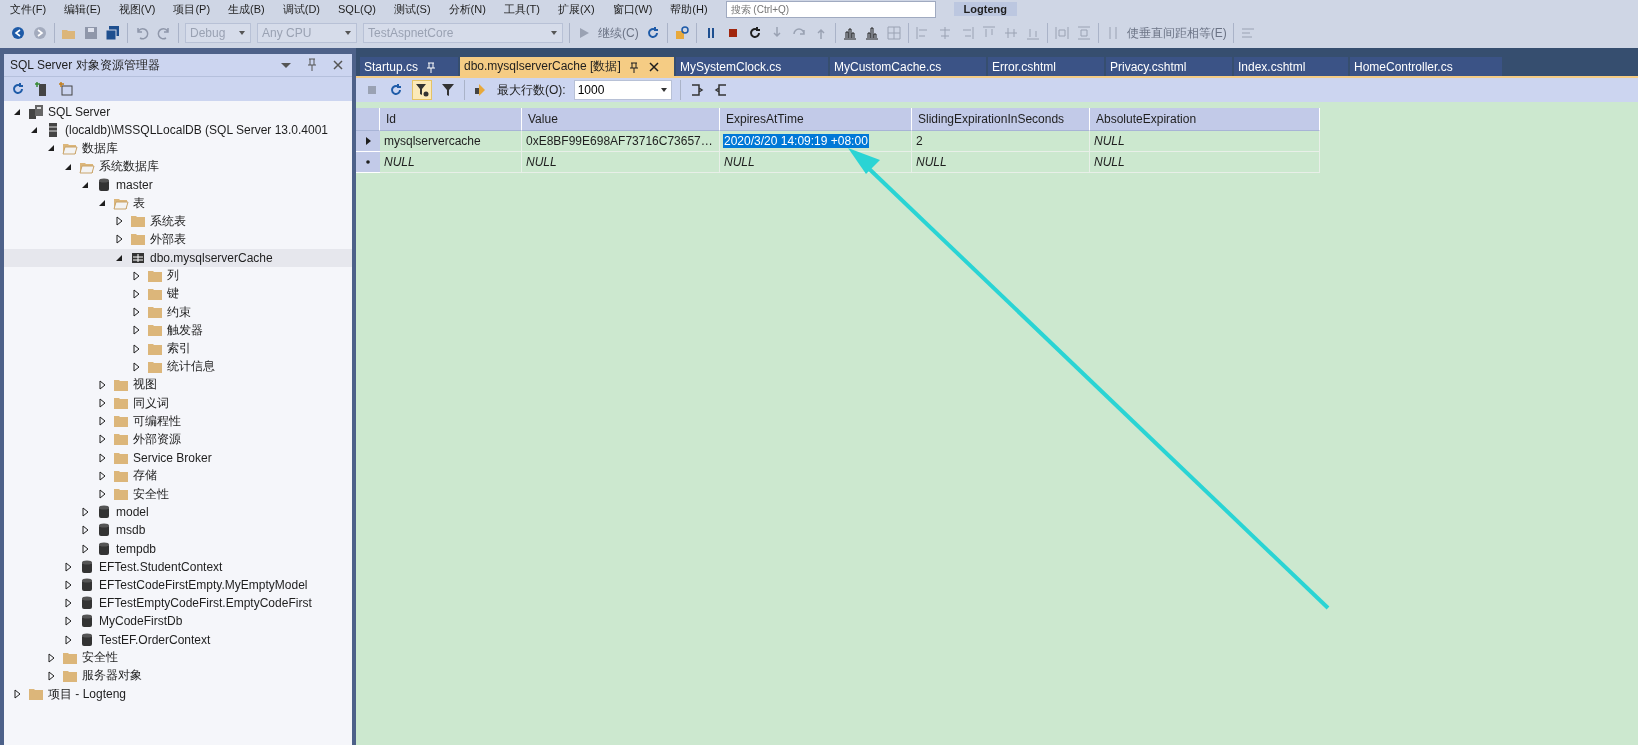 The width and height of the screenshot is (1638, 745). Describe the element at coordinates (178, 530) in the screenshot. I see `tree-item: msdb` at that location.